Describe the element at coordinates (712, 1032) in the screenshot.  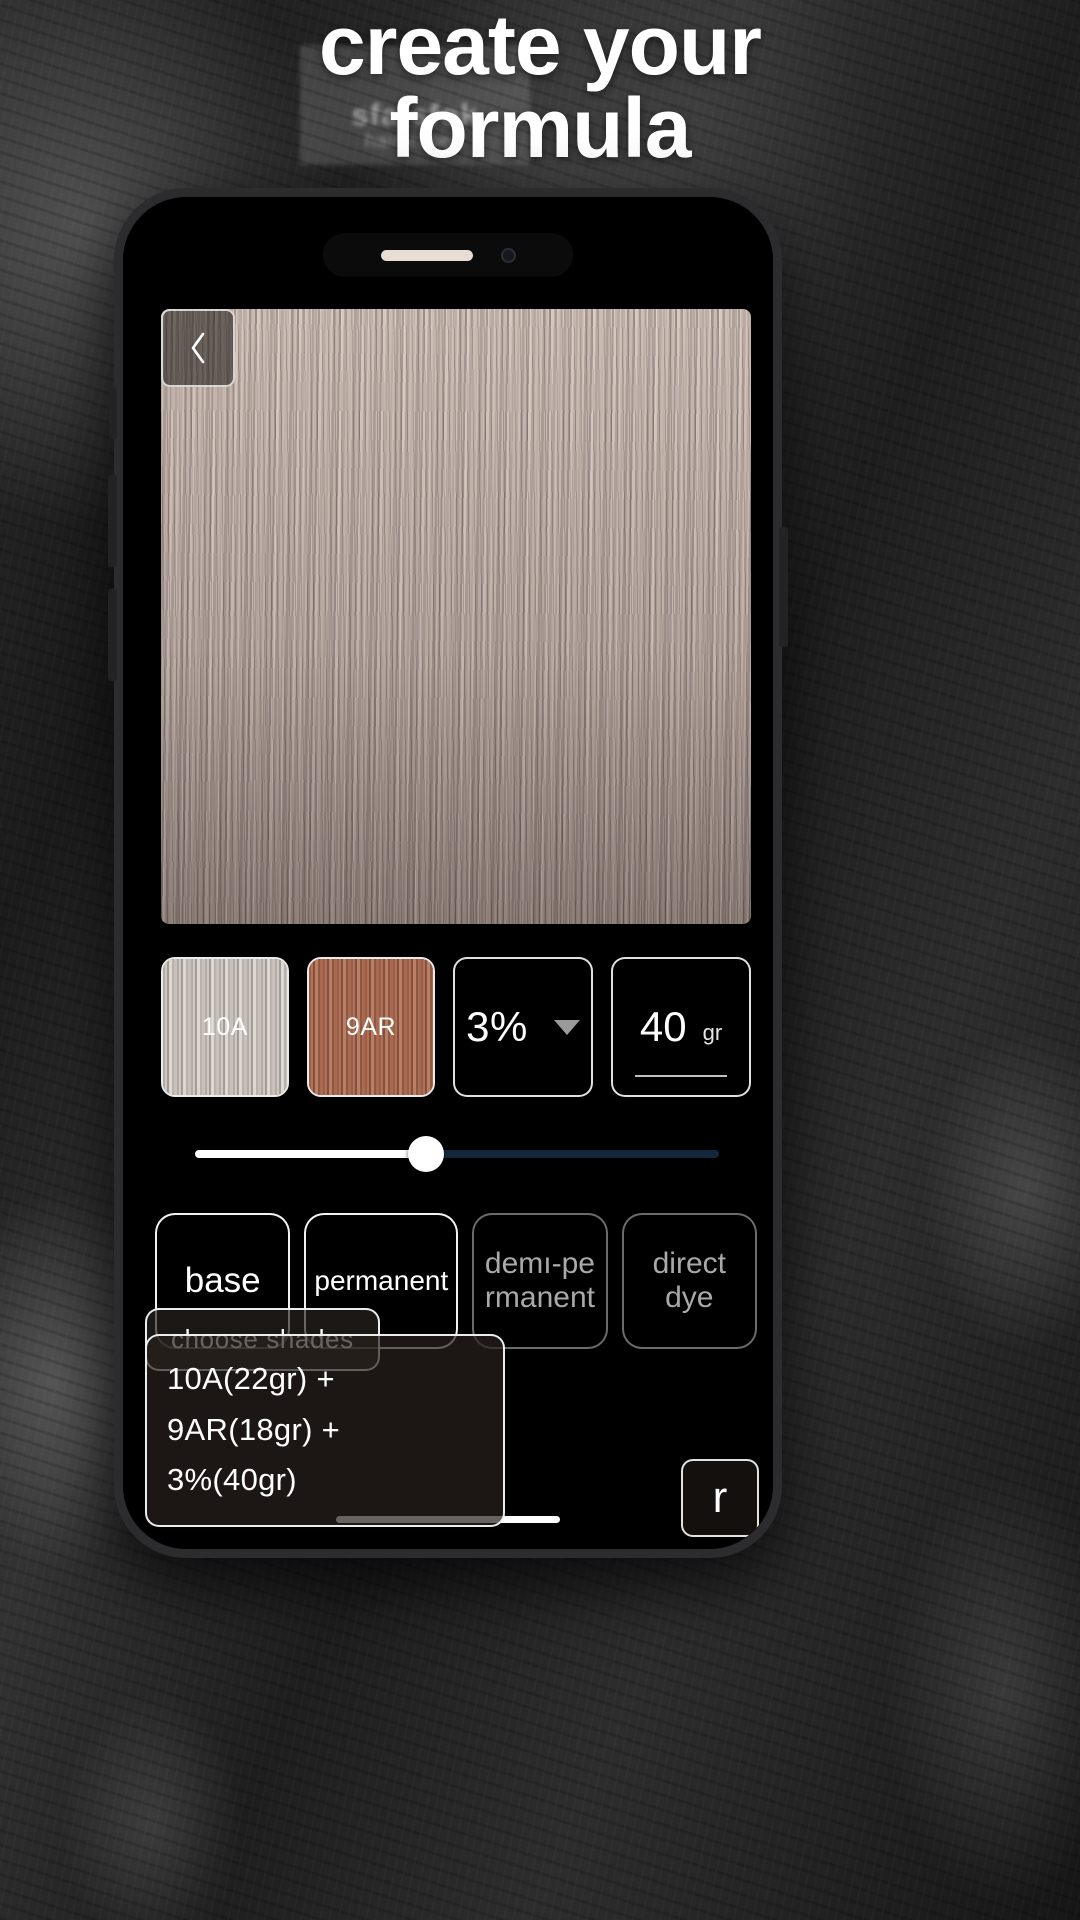
I see `amount-unit: gr` at that location.